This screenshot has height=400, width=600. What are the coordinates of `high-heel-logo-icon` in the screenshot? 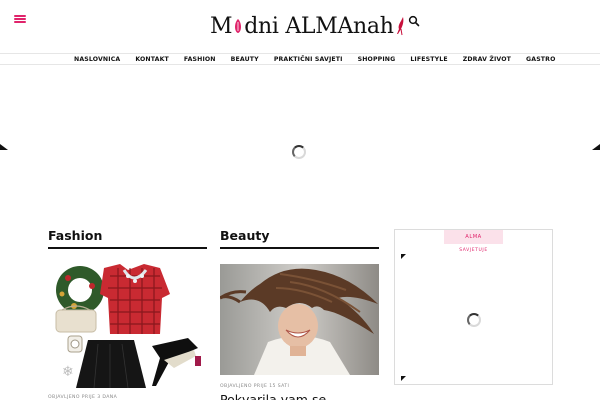 It's located at (399, 26).